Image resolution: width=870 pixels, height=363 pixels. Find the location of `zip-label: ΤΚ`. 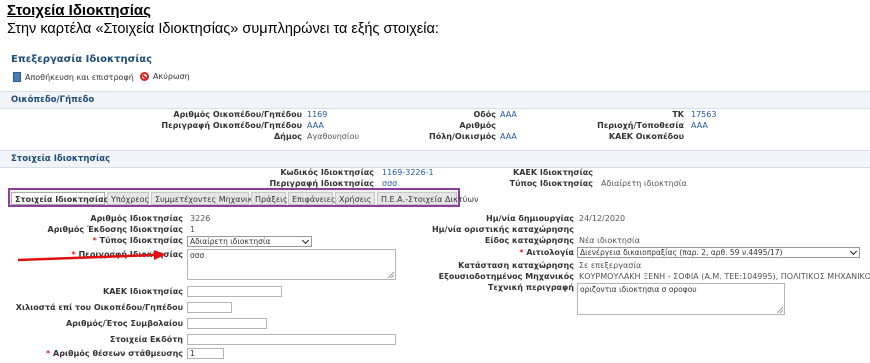

zip-label: ΤΚ is located at coordinates (678, 114).